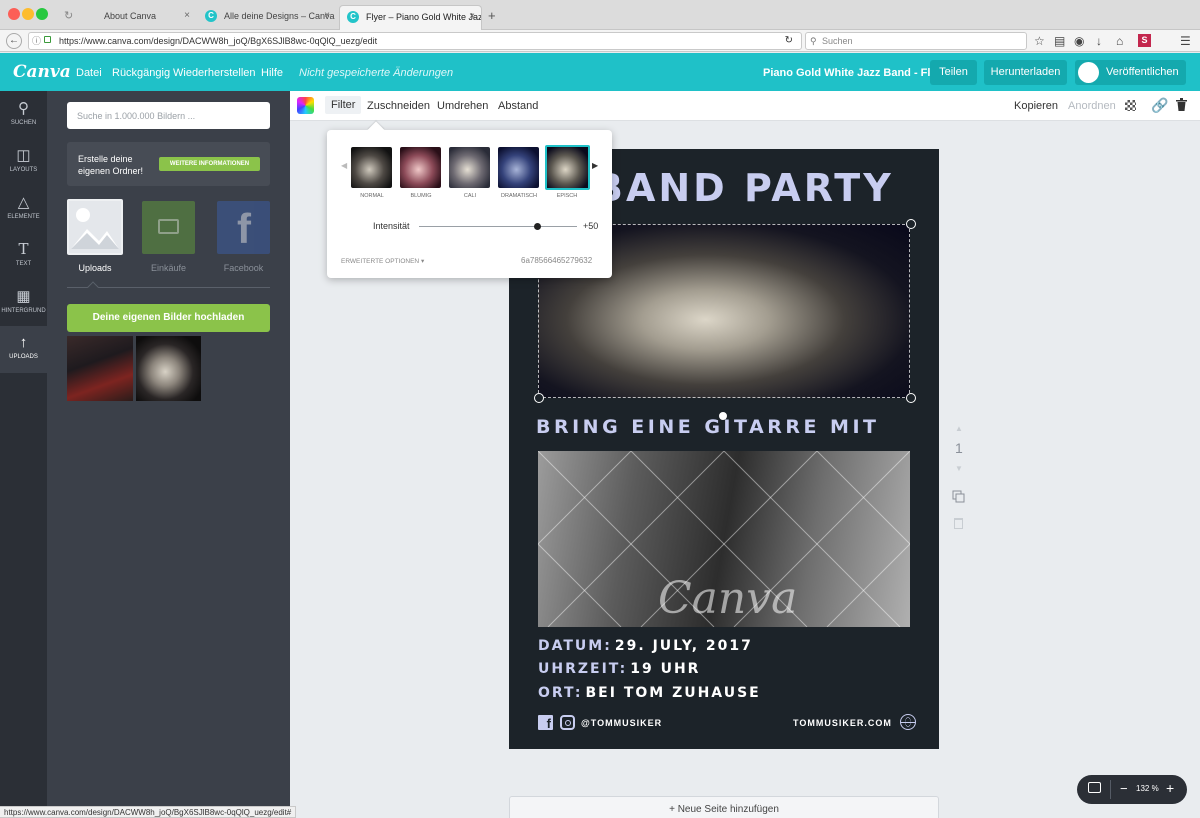 The image size is (1200, 818). Describe the element at coordinates (279, 16) in the screenshot. I see `tab-title: Alle deine Designs – Canva` at that location.